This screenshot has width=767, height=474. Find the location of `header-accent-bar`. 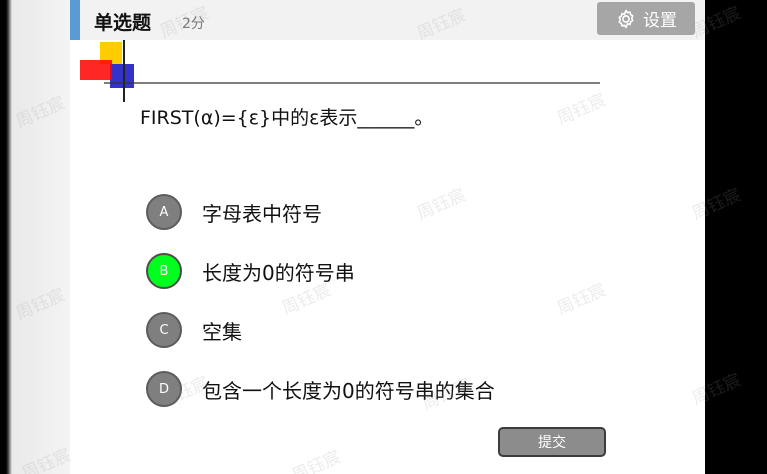

header-accent-bar is located at coordinates (75, 20).